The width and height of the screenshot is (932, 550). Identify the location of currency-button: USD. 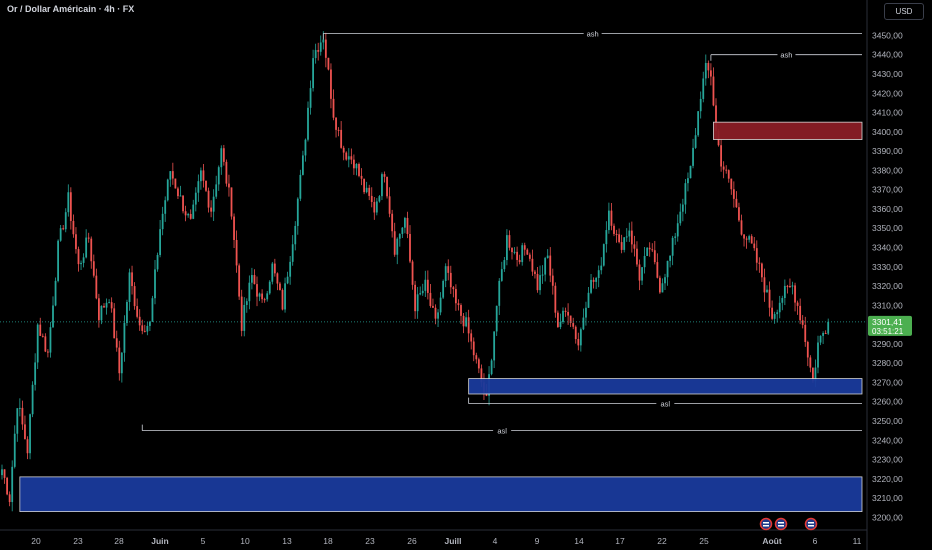
(904, 11).